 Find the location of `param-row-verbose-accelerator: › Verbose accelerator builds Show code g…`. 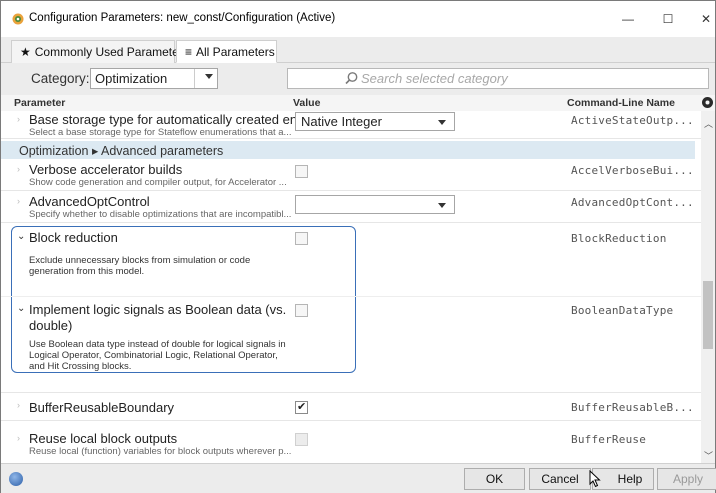

param-row-verbose-accelerator: › Verbose accelerator builds Show code g… is located at coordinates (351, 175).